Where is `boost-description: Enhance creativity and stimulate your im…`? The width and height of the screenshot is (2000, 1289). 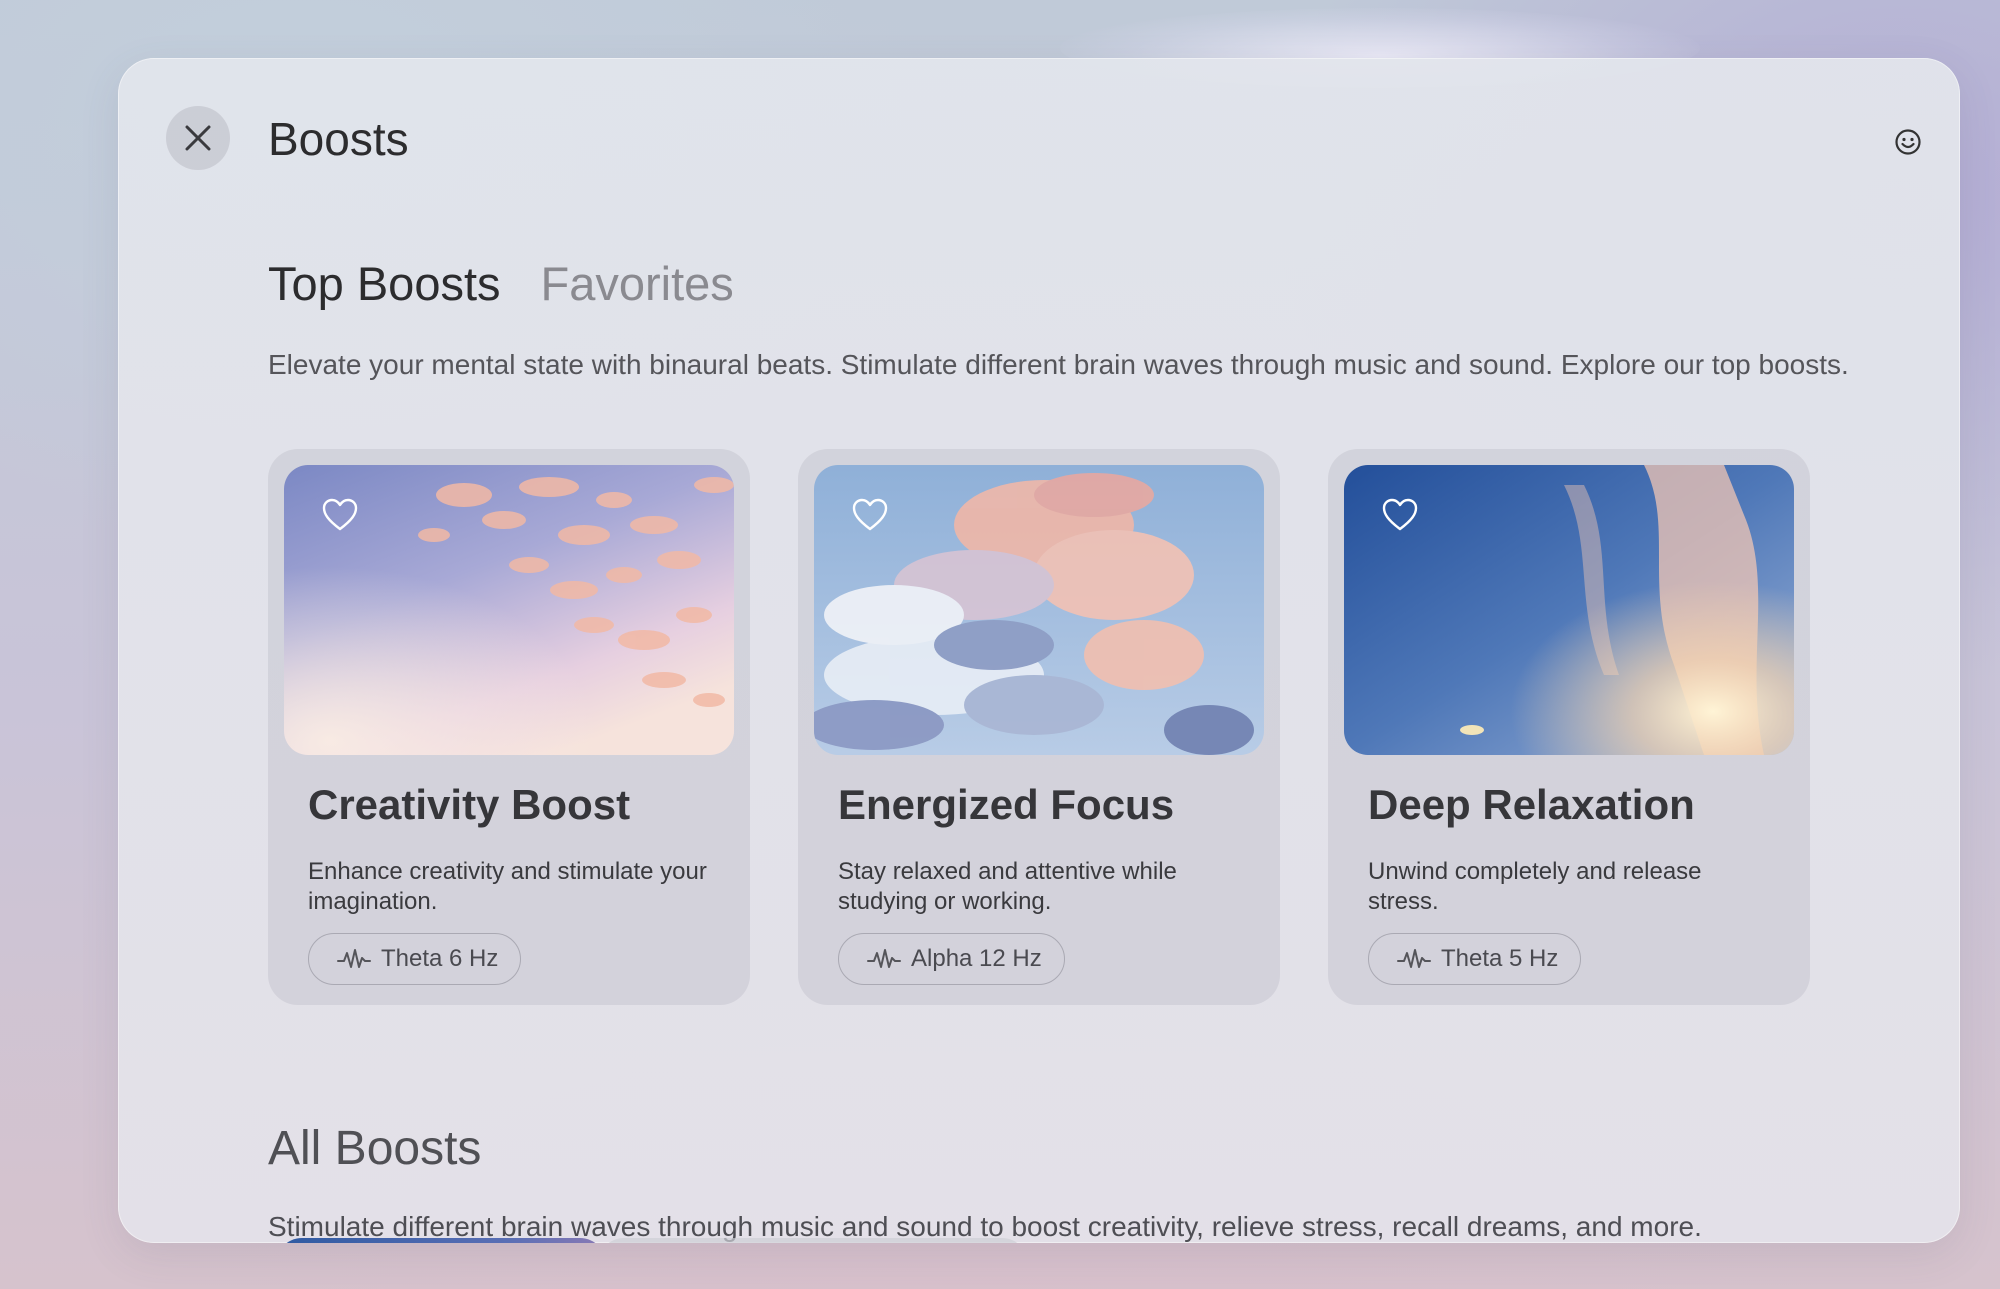
boost-description: Enhance creativity and stimulate your im… is located at coordinates (507, 886).